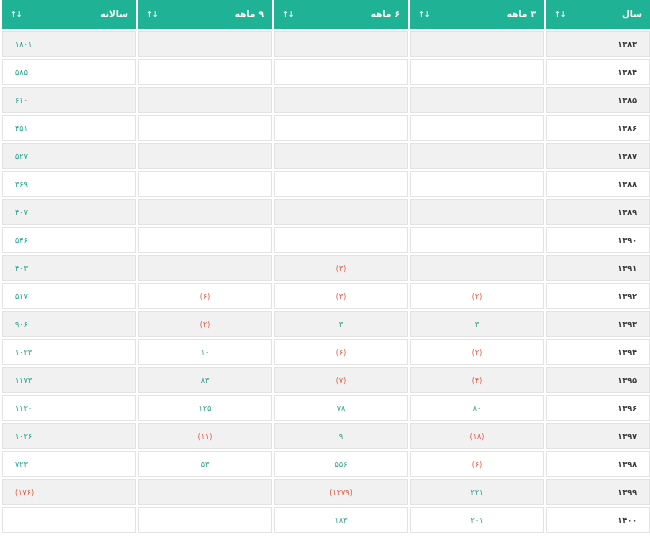 This screenshot has height=540, width=650. What do you see at coordinates (341, 492) in the screenshot?
I see `value-cell-q6: (۱۲۷۹)` at bounding box center [341, 492].